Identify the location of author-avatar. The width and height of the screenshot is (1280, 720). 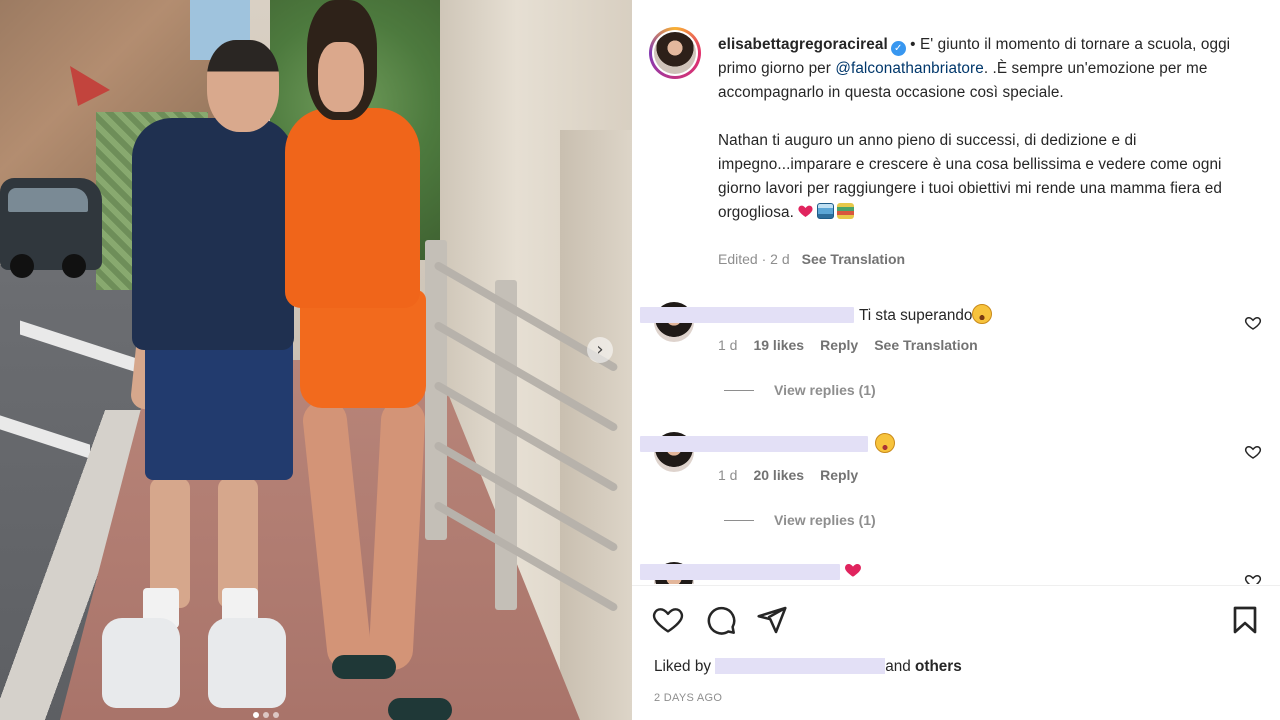
(675, 53).